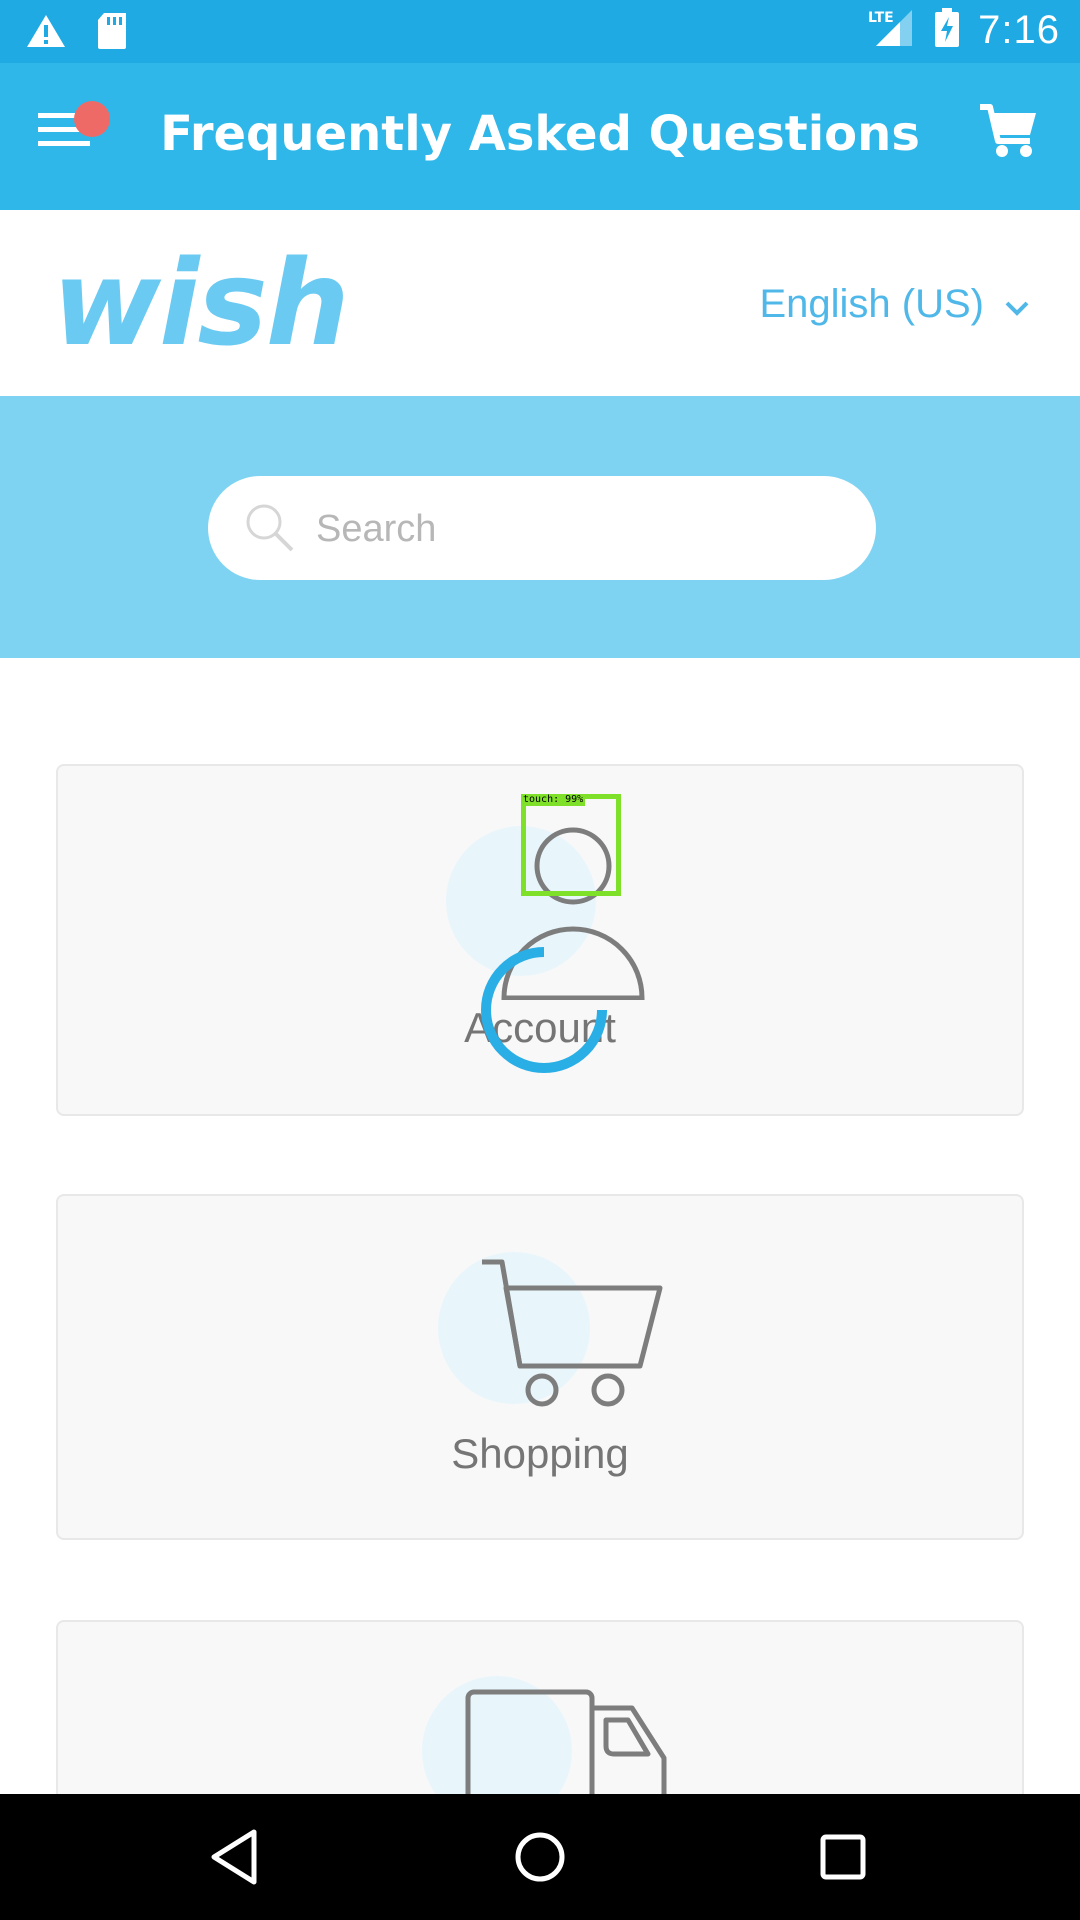 This screenshot has width=1080, height=1920. I want to click on language-selector: English (US), so click(894, 304).